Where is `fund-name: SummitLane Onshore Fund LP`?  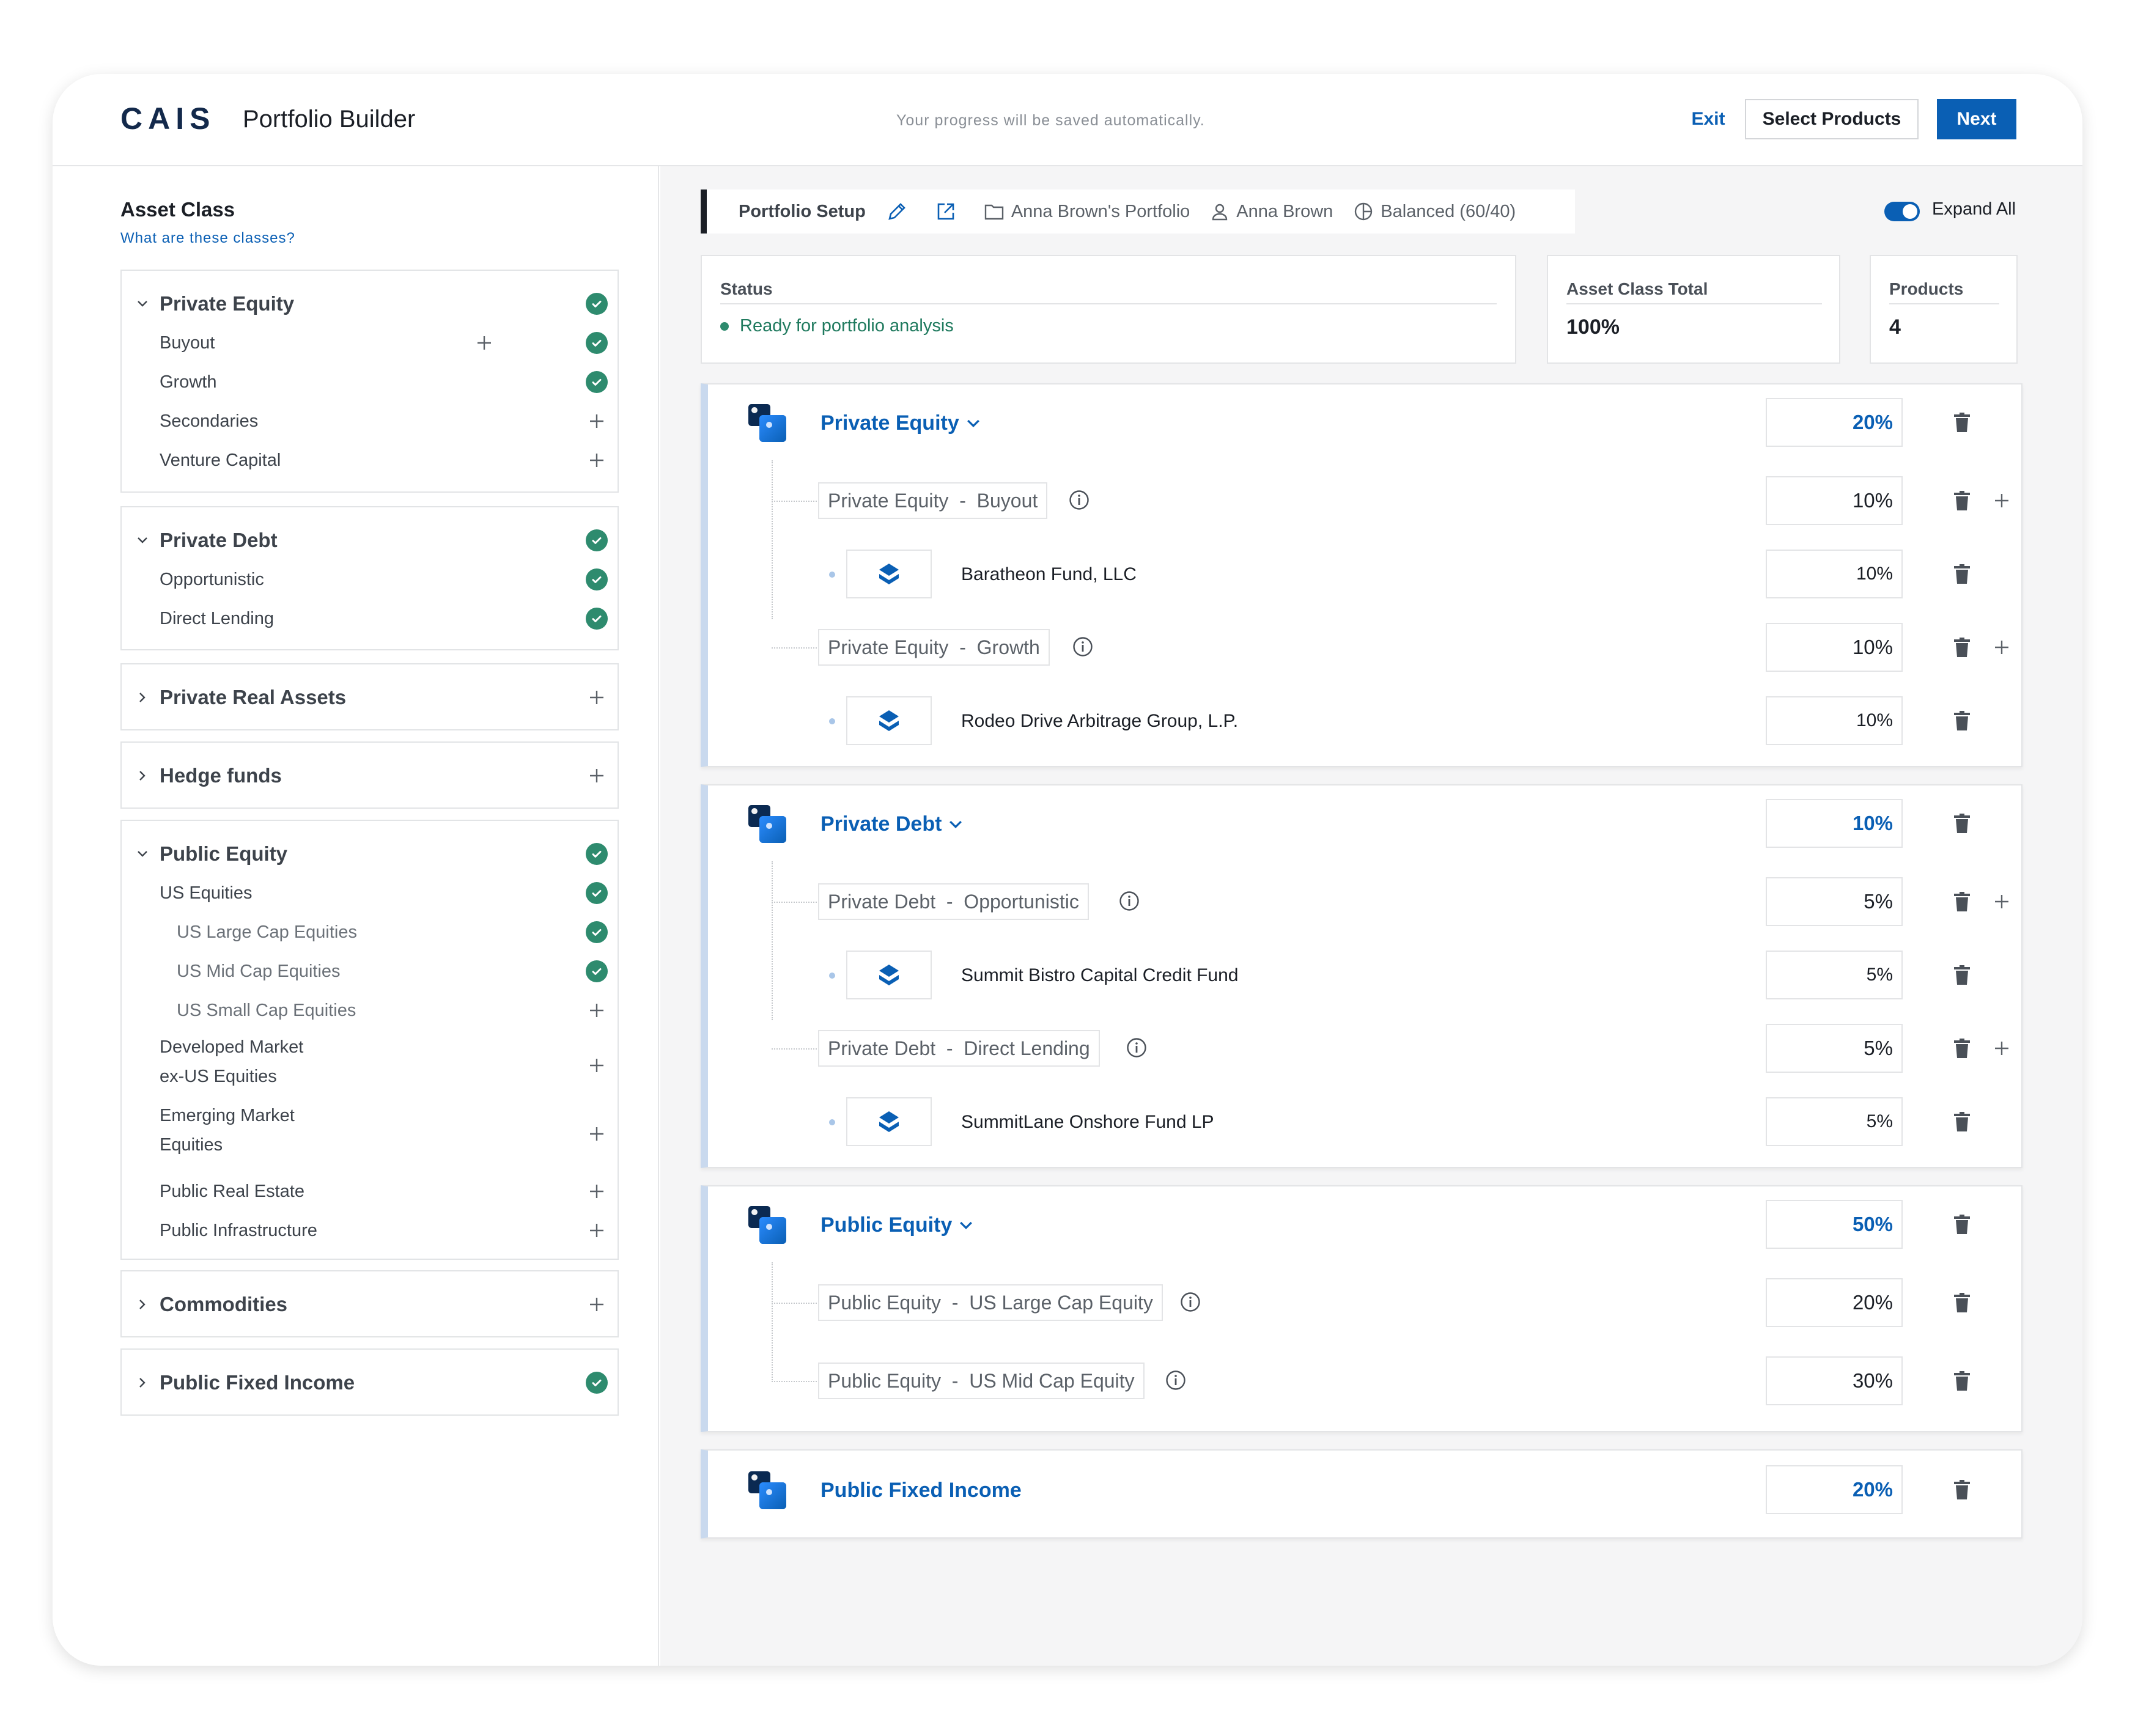 fund-name: SummitLane Onshore Fund LP is located at coordinates (1087, 1122).